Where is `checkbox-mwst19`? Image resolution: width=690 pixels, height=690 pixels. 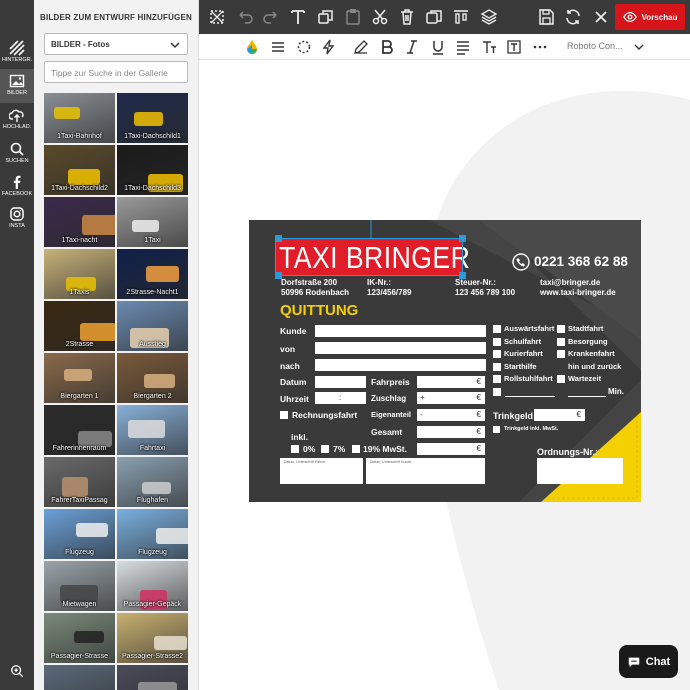
checkbox-mwst19 is located at coordinates (356, 449).